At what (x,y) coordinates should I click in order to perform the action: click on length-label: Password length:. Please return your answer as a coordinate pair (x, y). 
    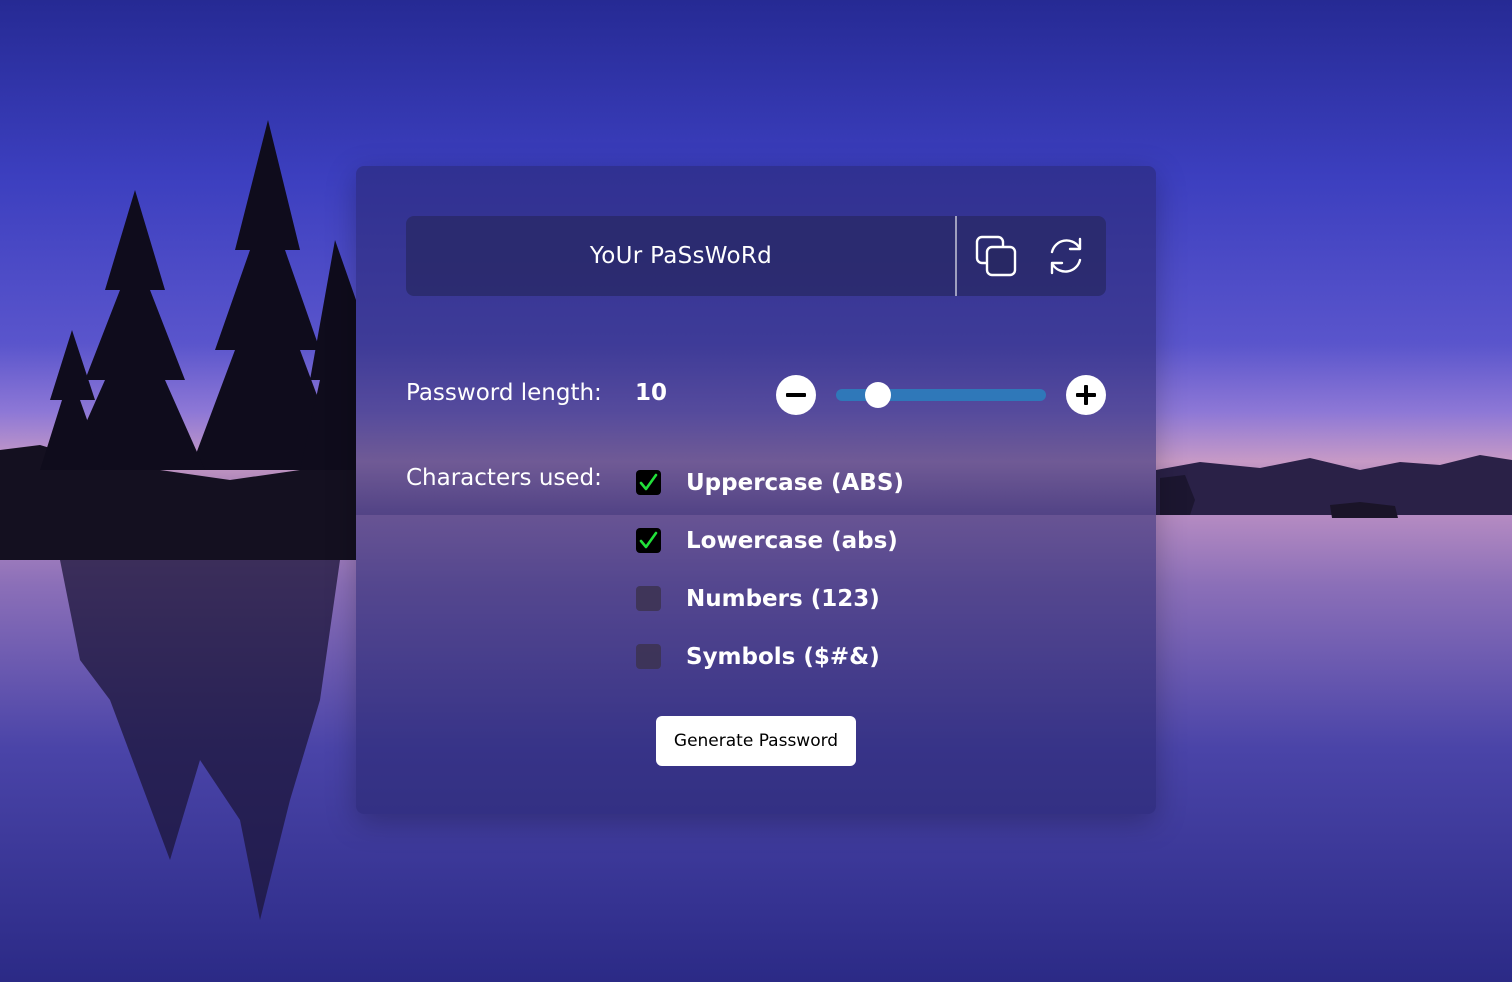
    Looking at the image, I should click on (504, 393).